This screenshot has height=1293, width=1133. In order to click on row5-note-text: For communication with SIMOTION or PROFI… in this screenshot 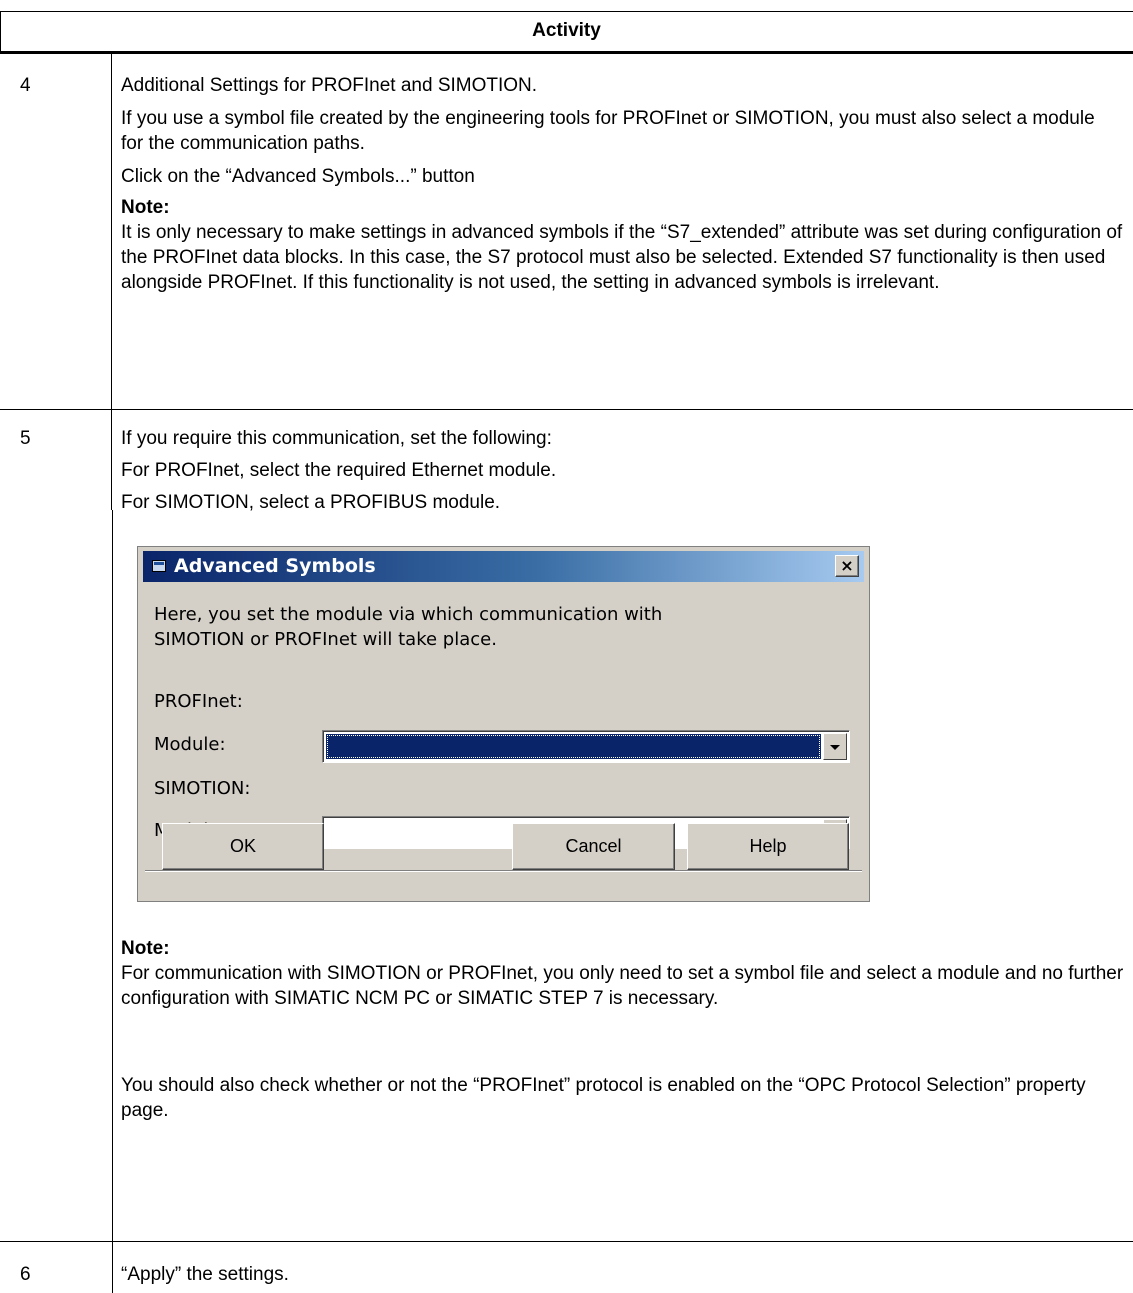, I will do `click(622, 986)`.